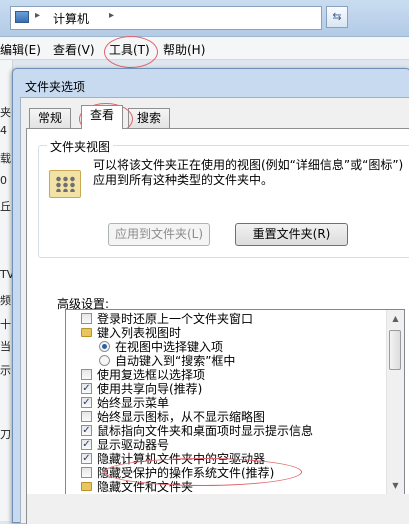  What do you see at coordinates (5, 158) in the screenshot?
I see `nav-fragment: 载` at bounding box center [5, 158].